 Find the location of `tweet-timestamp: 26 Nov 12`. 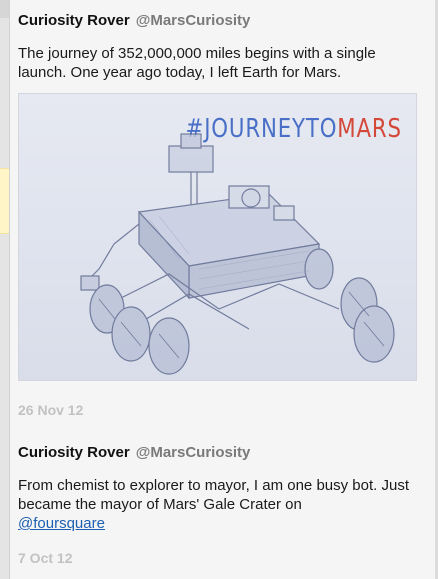

tweet-timestamp: 26 Nov 12 is located at coordinates (217, 410).